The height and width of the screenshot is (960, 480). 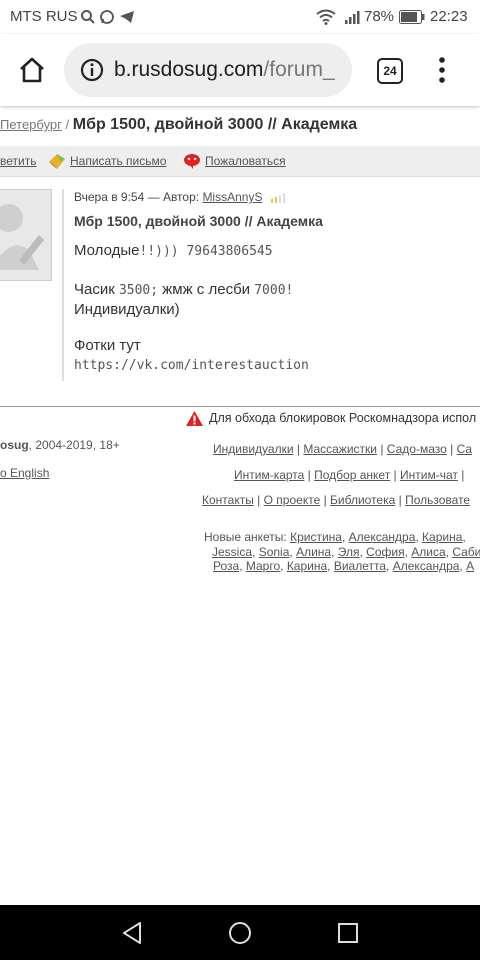 I want to click on profile-link: Виалетта, so click(x=360, y=566).